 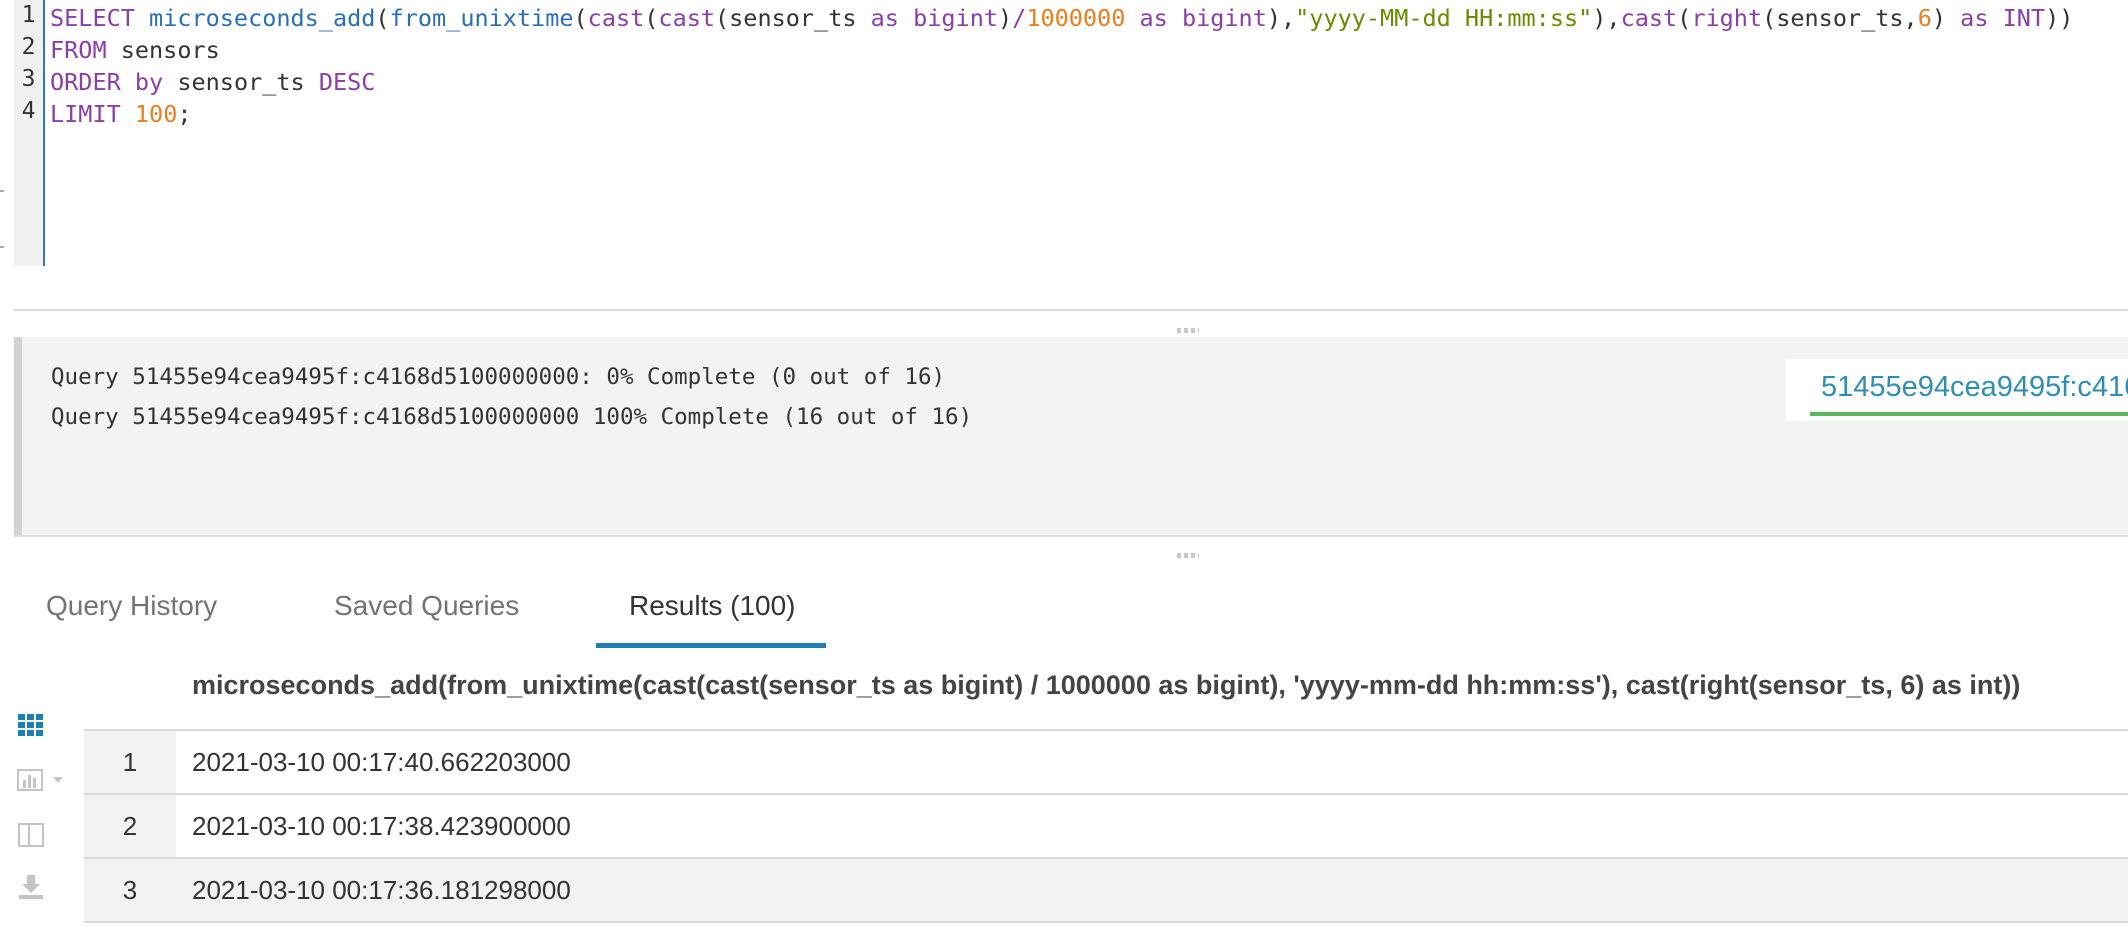 What do you see at coordinates (130, 826) in the screenshot?
I see `row-number: 2` at bounding box center [130, 826].